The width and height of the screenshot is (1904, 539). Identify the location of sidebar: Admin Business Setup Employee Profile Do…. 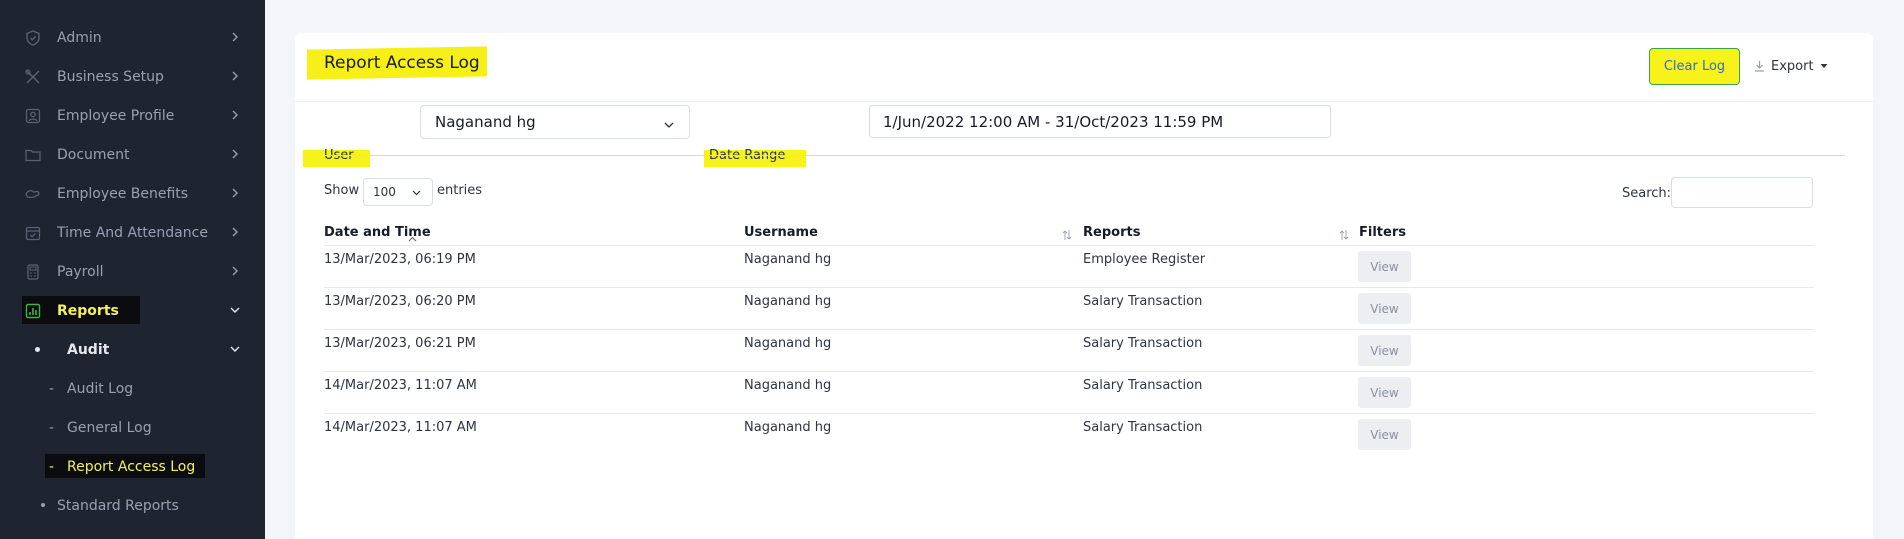
(132, 269).